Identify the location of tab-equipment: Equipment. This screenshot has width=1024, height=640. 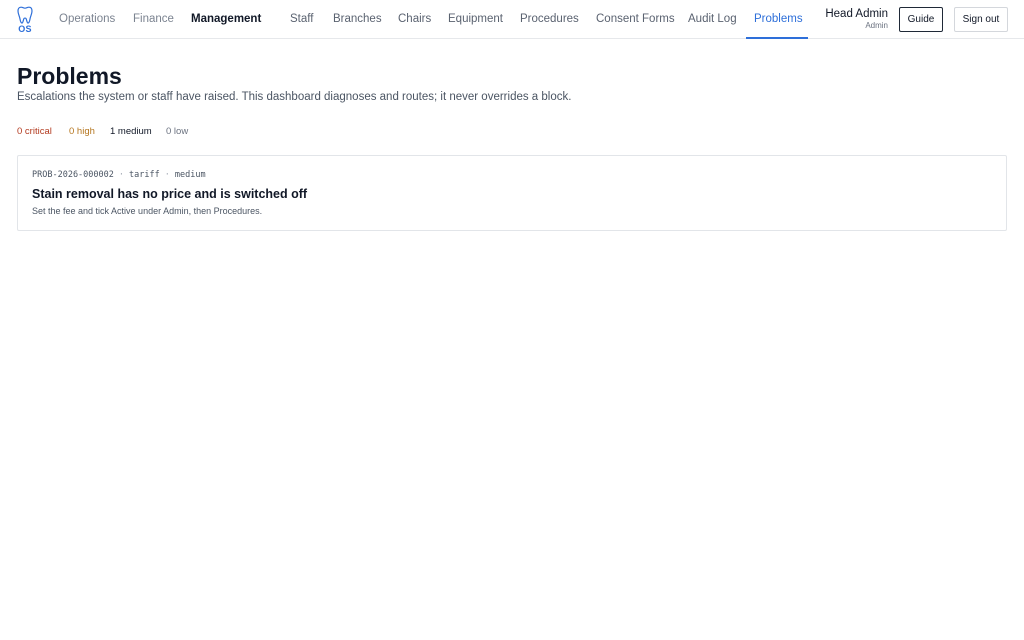
(475, 19).